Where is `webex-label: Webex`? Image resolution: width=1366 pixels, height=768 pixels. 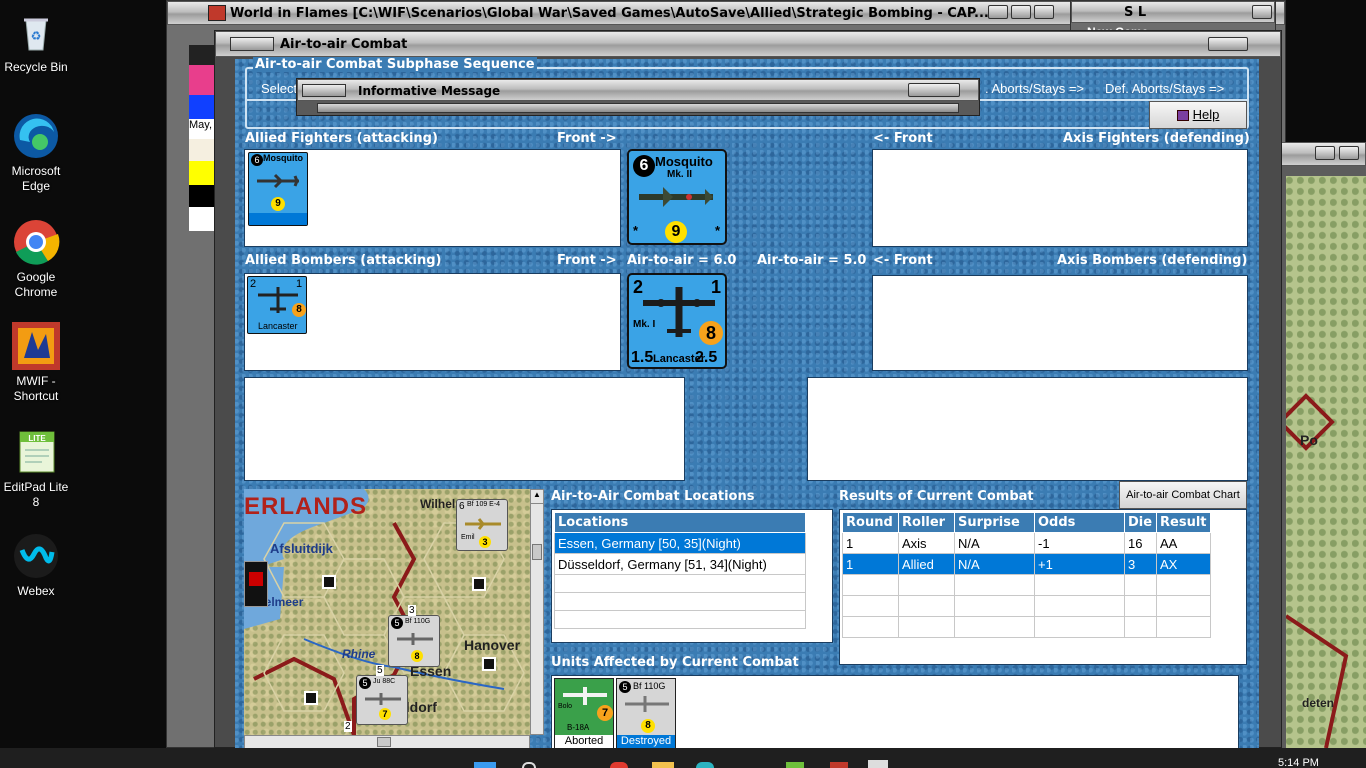
webex-label: Webex is located at coordinates (36, 591).